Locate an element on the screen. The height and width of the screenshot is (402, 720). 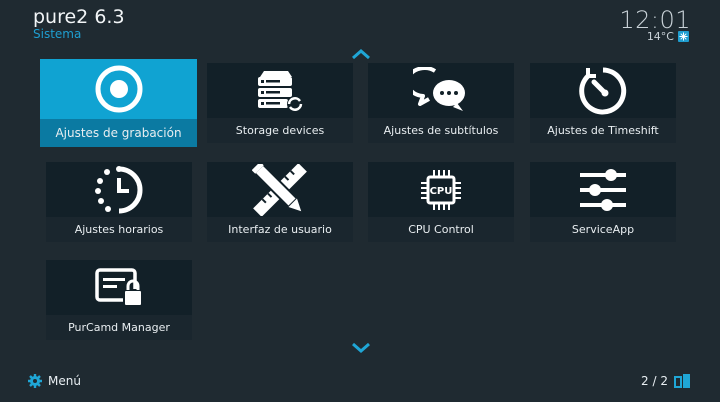
page-indicator: 2 / 2 is located at coordinates (665, 381).